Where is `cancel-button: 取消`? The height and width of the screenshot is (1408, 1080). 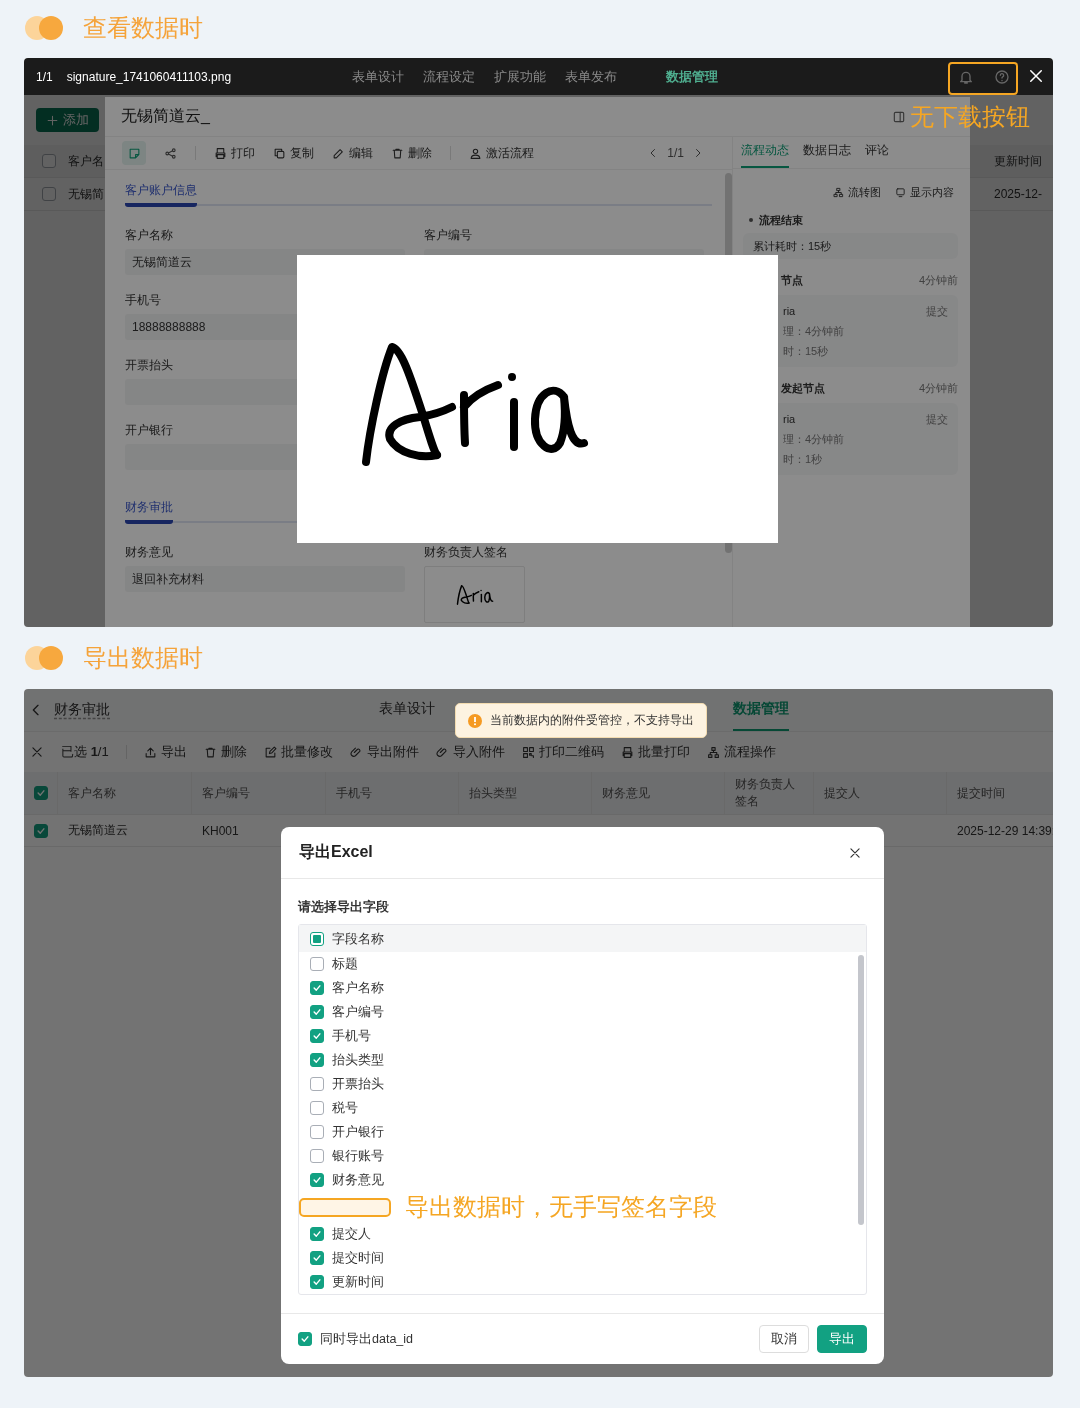
cancel-button: 取消 is located at coordinates (784, 1339).